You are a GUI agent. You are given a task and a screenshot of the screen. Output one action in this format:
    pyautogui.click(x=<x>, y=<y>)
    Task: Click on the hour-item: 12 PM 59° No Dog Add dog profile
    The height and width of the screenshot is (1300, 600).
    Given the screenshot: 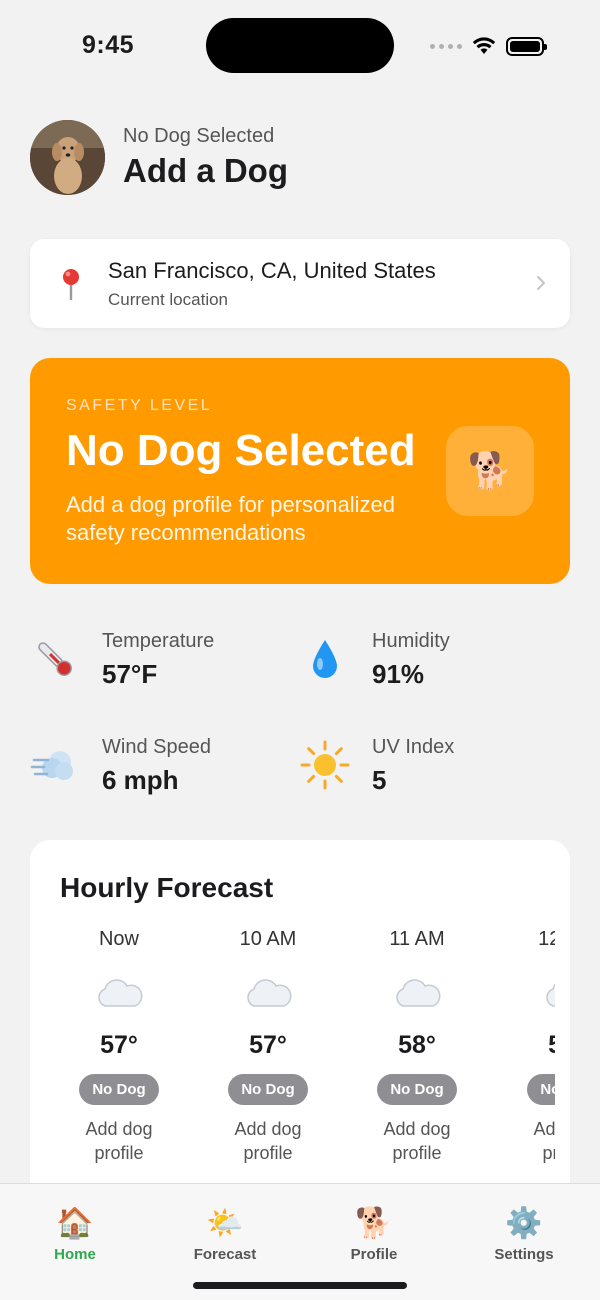 What is the action you would take?
    pyautogui.click(x=531, y=1046)
    